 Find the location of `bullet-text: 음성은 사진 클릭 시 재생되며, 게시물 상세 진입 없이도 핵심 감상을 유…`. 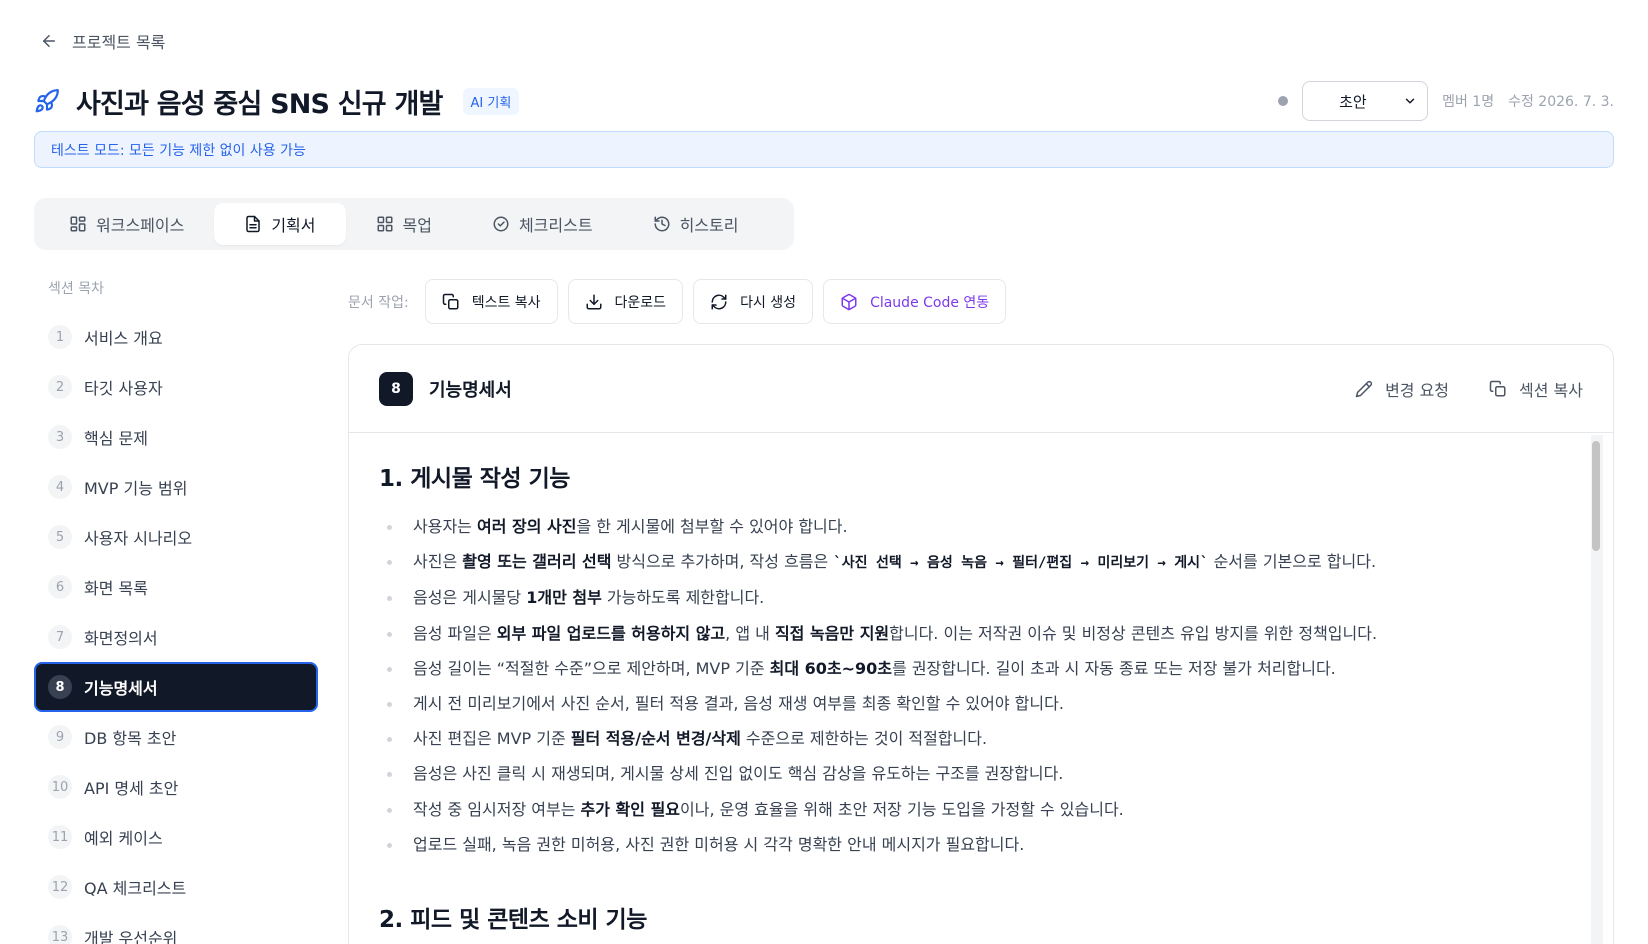

bullet-text: 음성은 사진 클릭 시 재생되며, 게시물 상세 진입 없이도 핵심 감상을 유… is located at coordinates (738, 774).